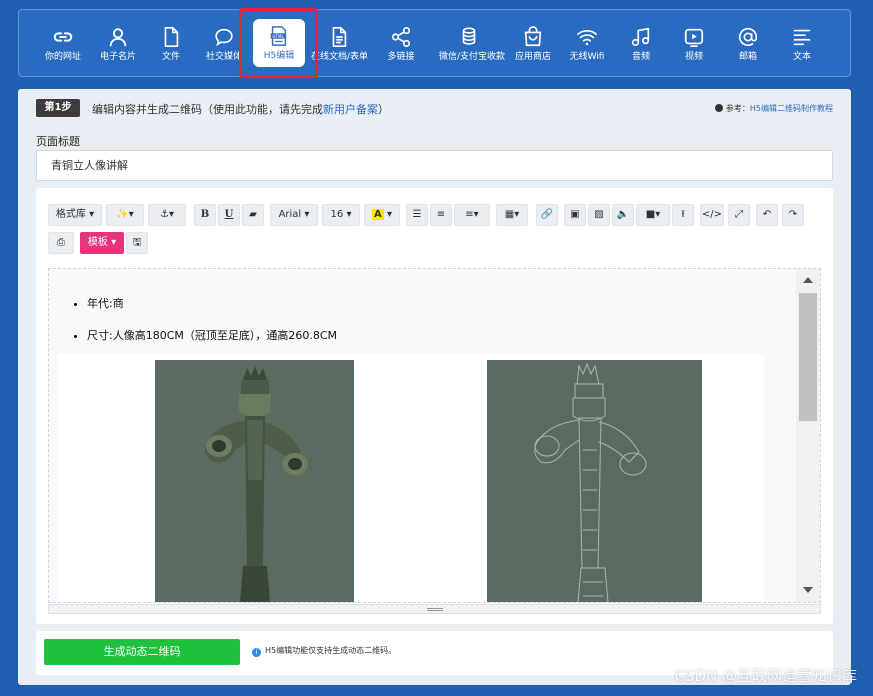 Image resolution: width=873 pixels, height=696 pixels. I want to click on save-button: 🖫, so click(137, 243).